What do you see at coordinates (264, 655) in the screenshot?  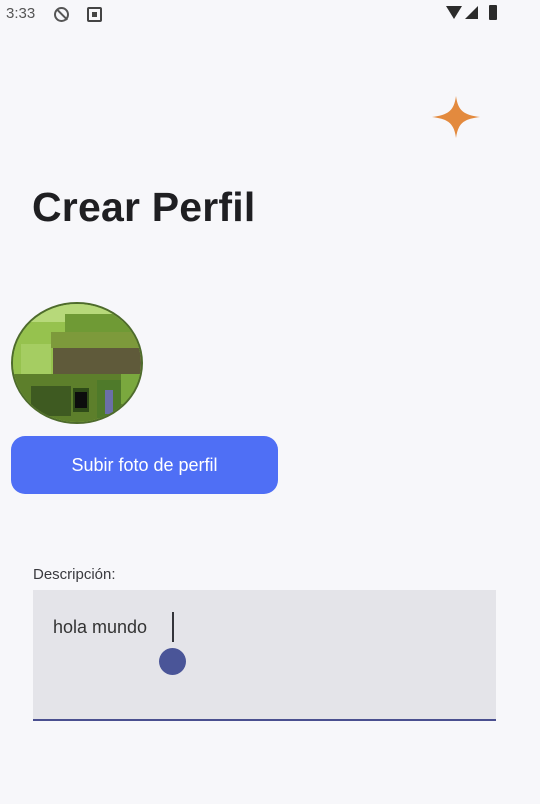 I see `description-field: hola mundo` at bounding box center [264, 655].